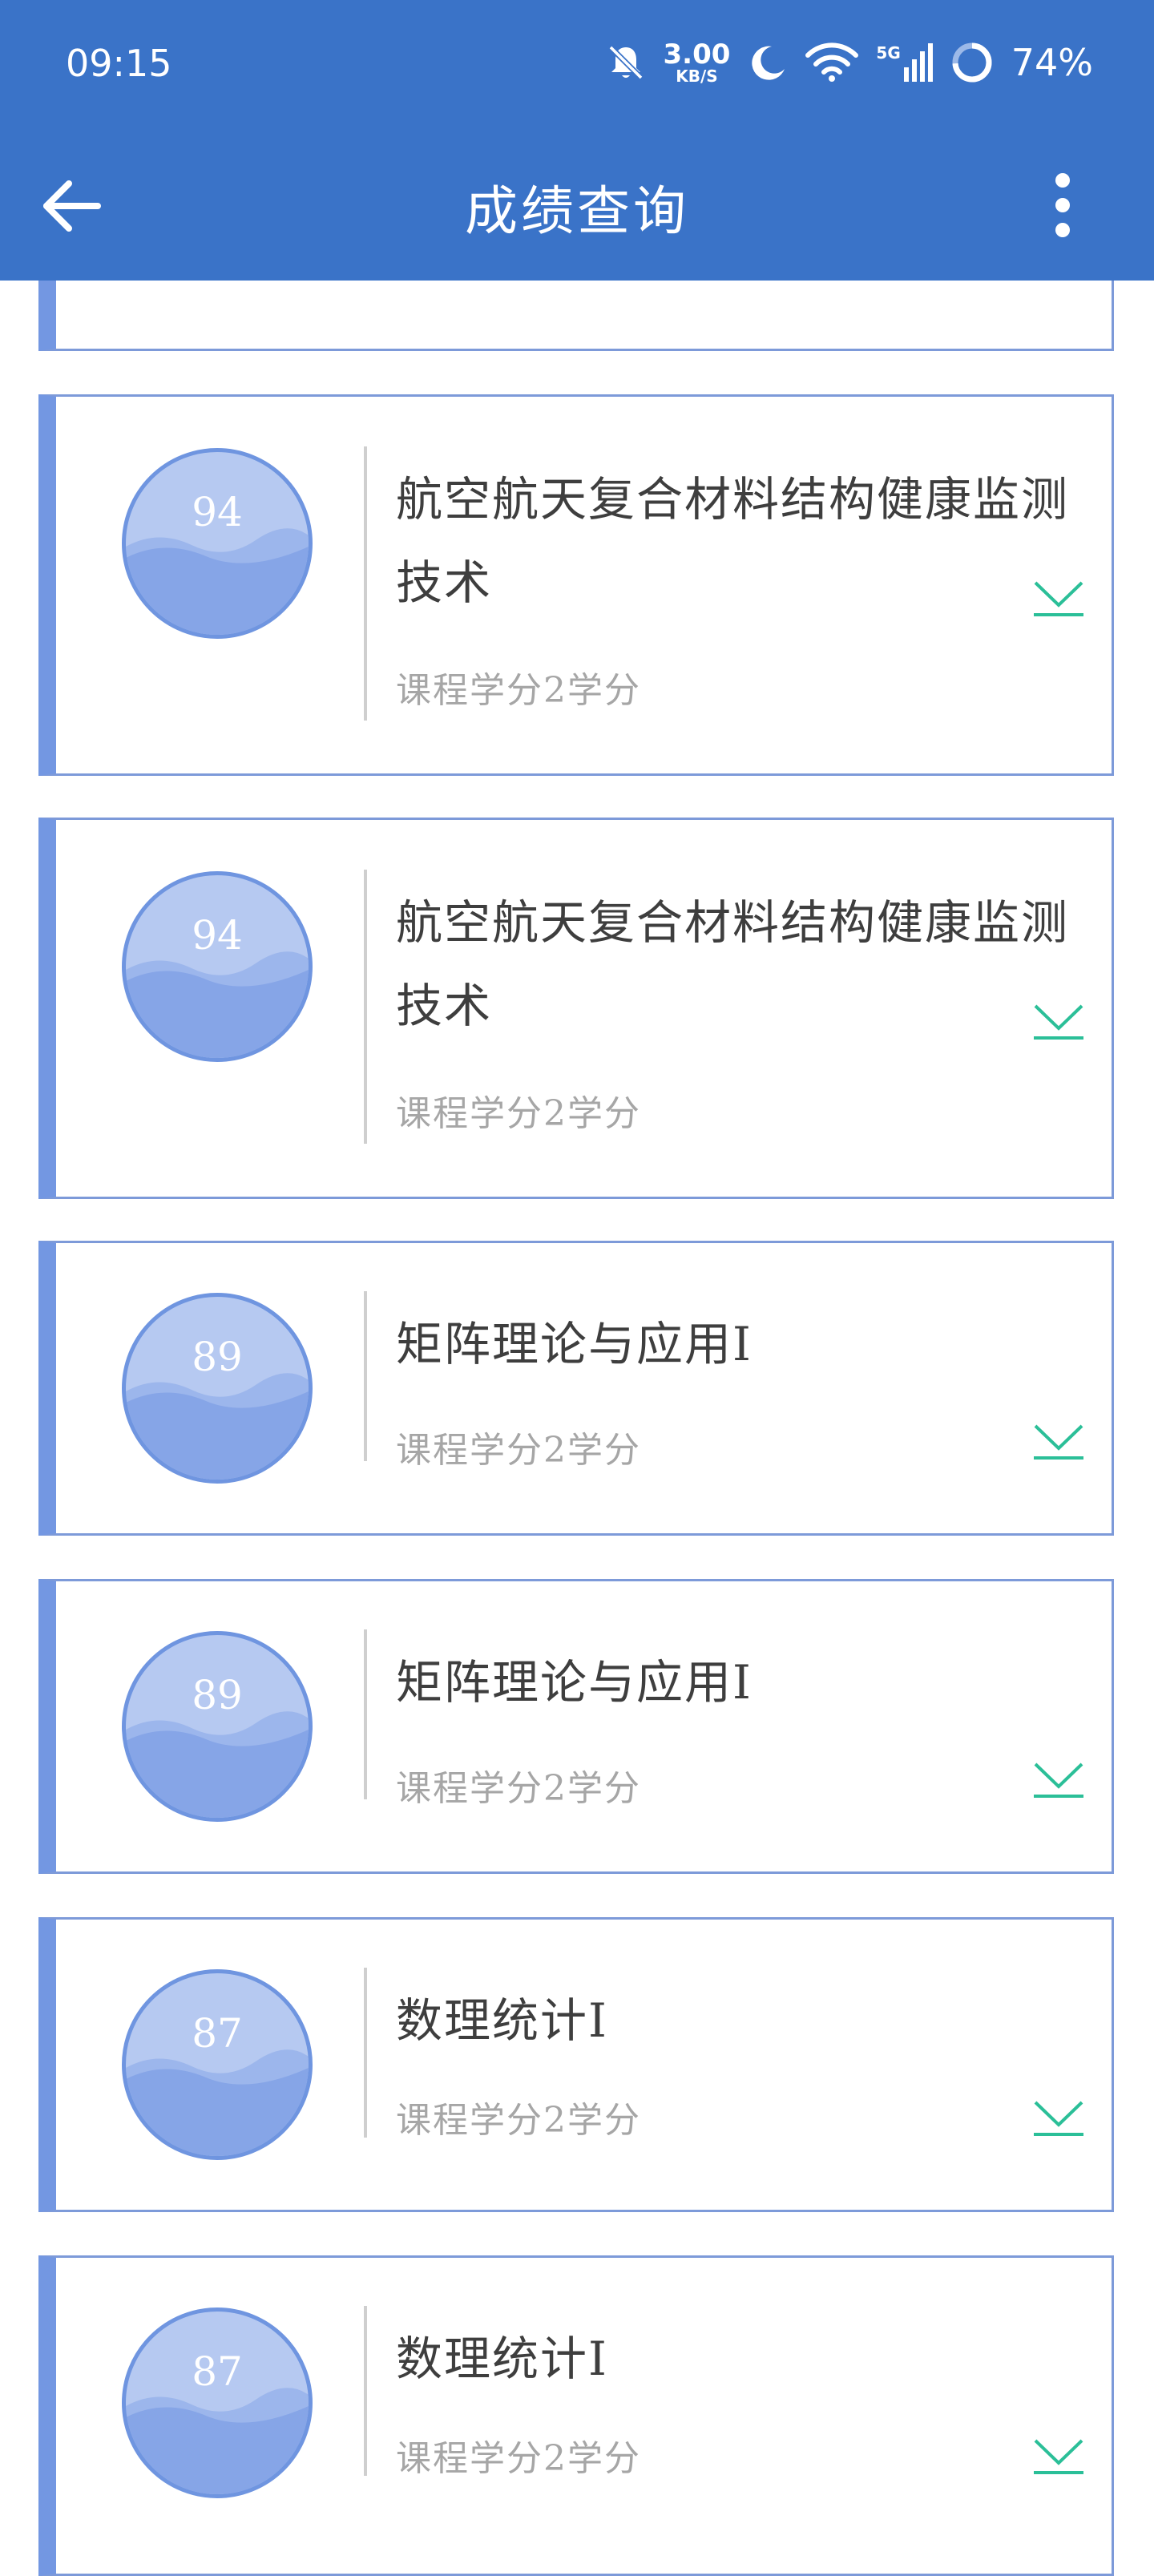 The height and width of the screenshot is (2576, 1154). What do you see at coordinates (972, 63) in the screenshot?
I see `battery-ring-icon` at bounding box center [972, 63].